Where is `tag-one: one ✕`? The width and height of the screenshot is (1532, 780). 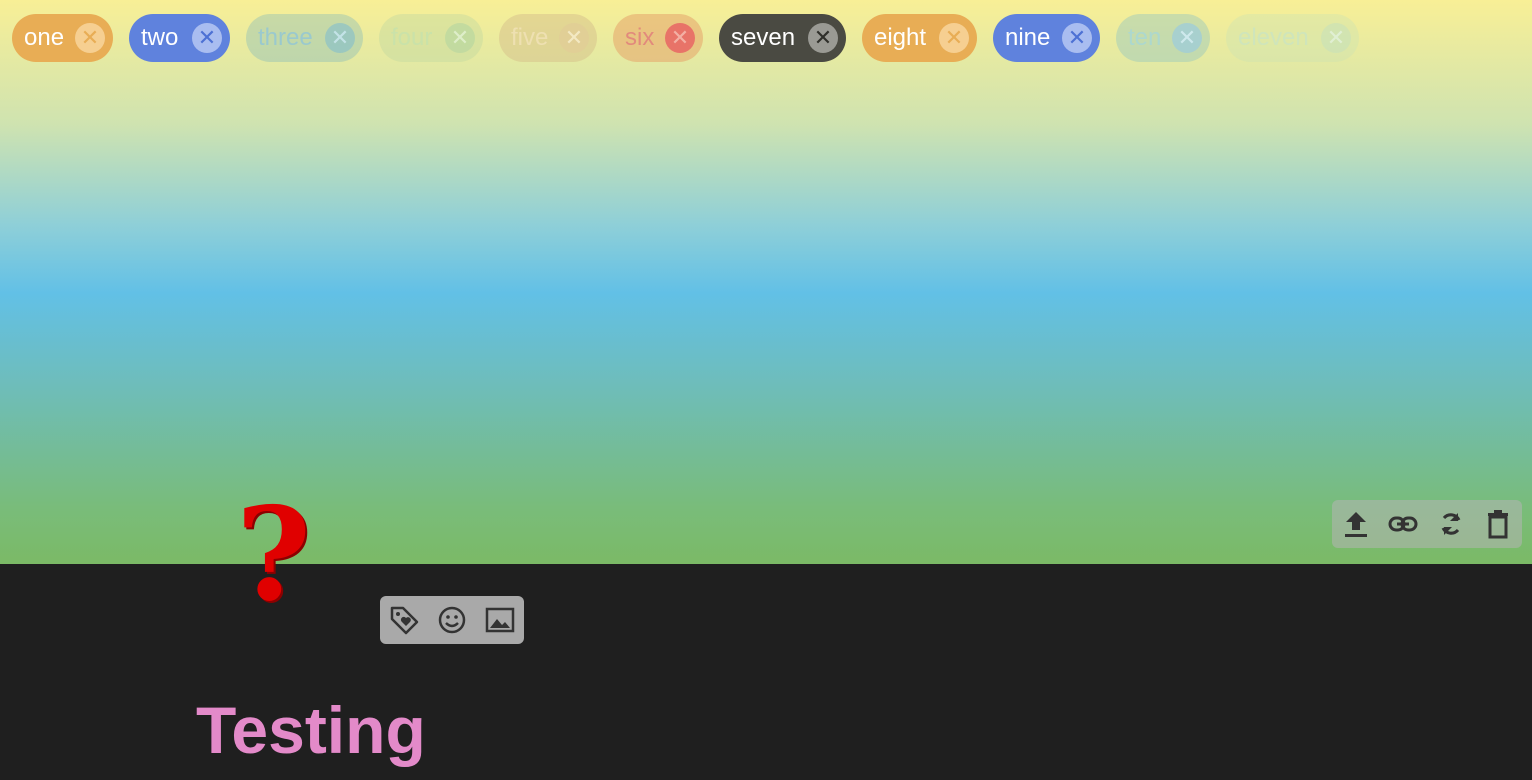 tag-one: one ✕ is located at coordinates (62, 38).